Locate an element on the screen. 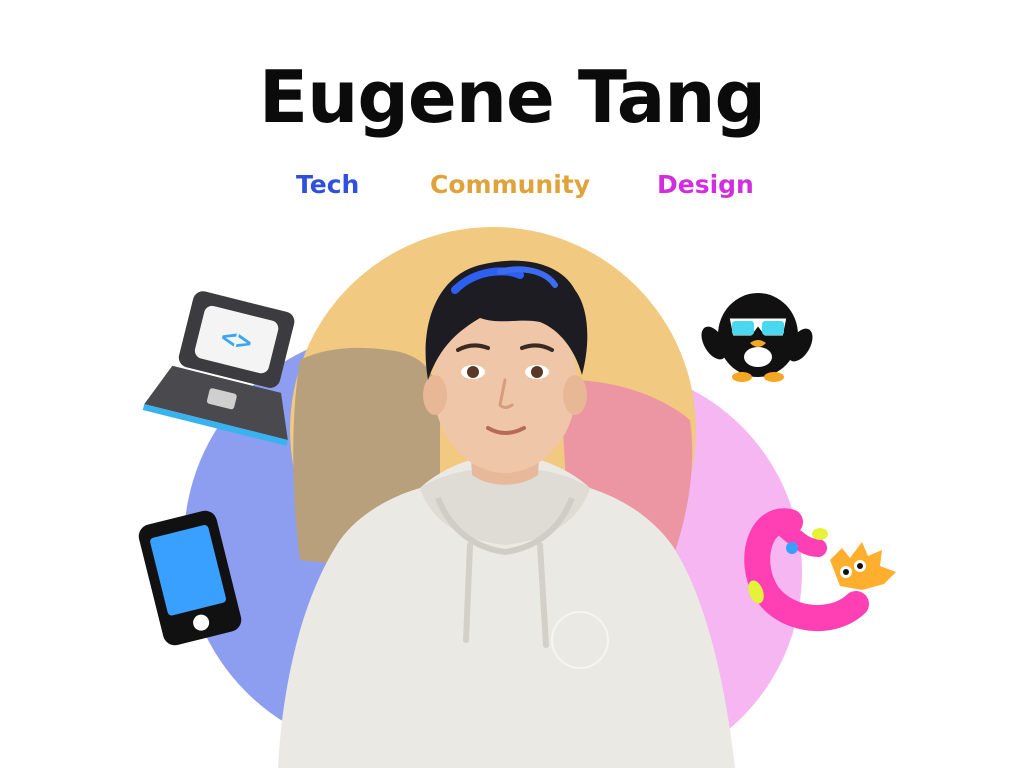 Image resolution: width=1024 pixels, height=768 pixels. tag-design: Design is located at coordinates (705, 184).